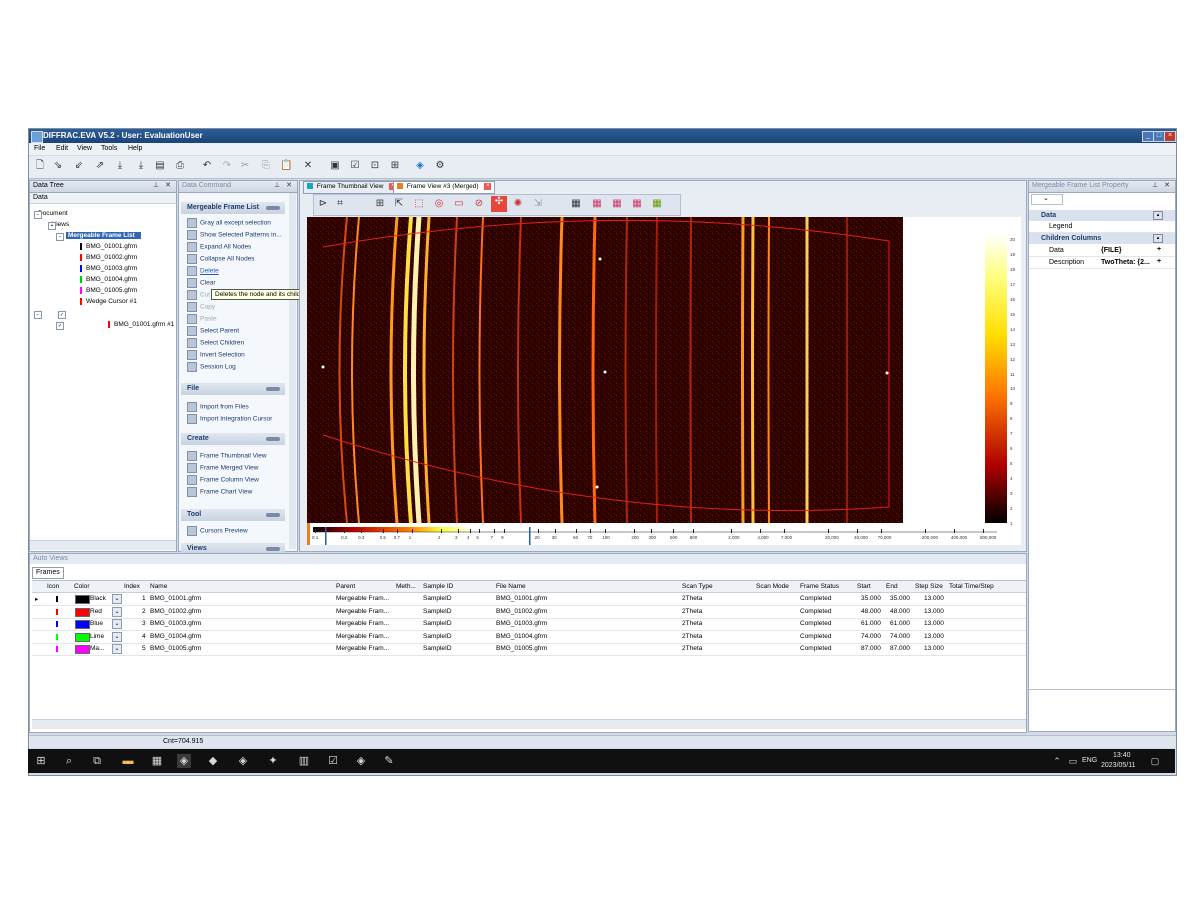 Image resolution: width=1200 pixels, height=900 pixels. What do you see at coordinates (1102, 251) in the screenshot?
I see `property-row-data: Data {FILE} +` at bounding box center [1102, 251].